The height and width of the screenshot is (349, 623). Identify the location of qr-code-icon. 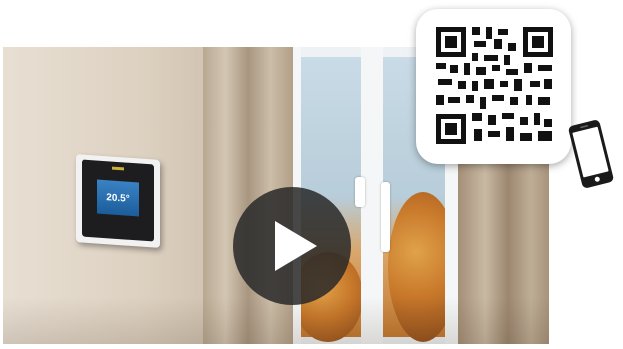
(494, 85).